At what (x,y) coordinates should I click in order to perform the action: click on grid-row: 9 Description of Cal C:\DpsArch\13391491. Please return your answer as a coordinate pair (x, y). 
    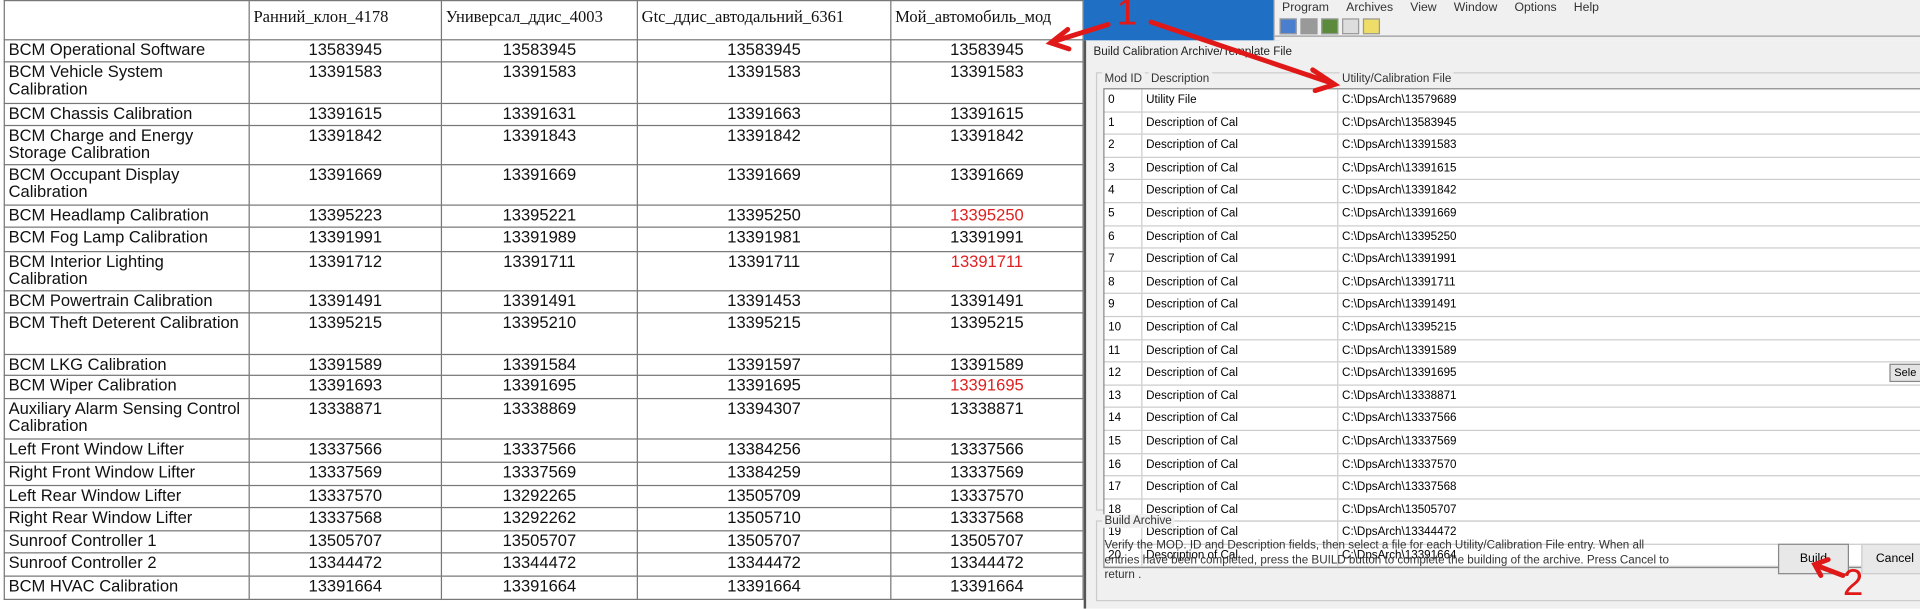
    Looking at the image, I should click on (1512, 306).